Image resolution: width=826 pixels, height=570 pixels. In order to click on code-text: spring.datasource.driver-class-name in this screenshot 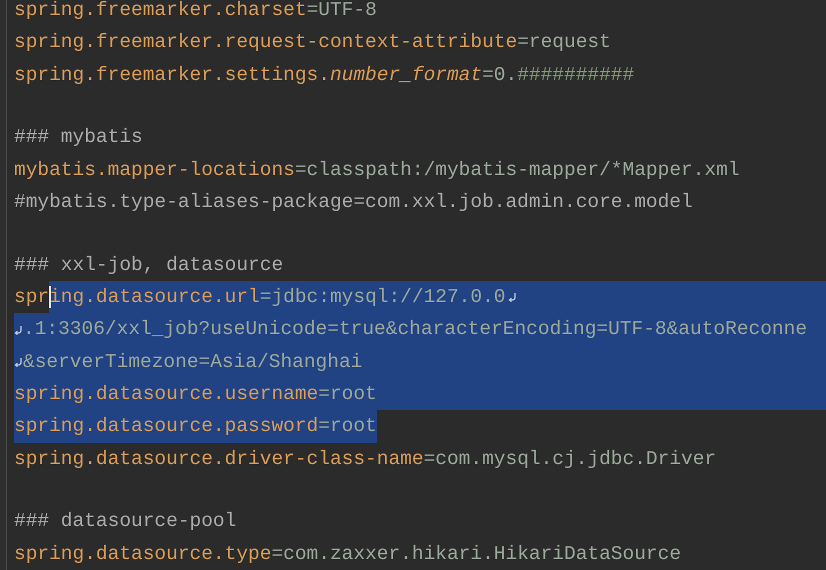, I will do `click(219, 459)`.